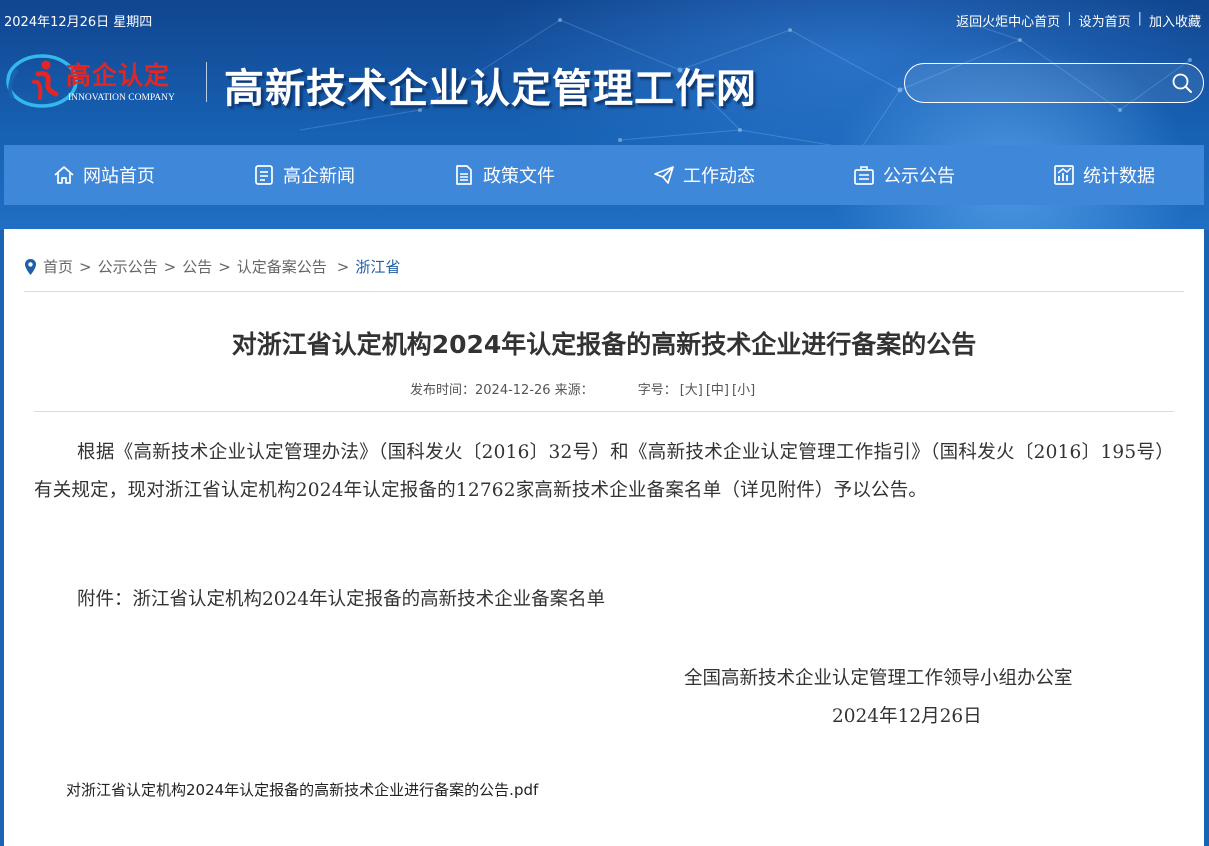 This screenshot has height=846, width=1209. I want to click on nav-notices: 公示公告, so click(904, 175).